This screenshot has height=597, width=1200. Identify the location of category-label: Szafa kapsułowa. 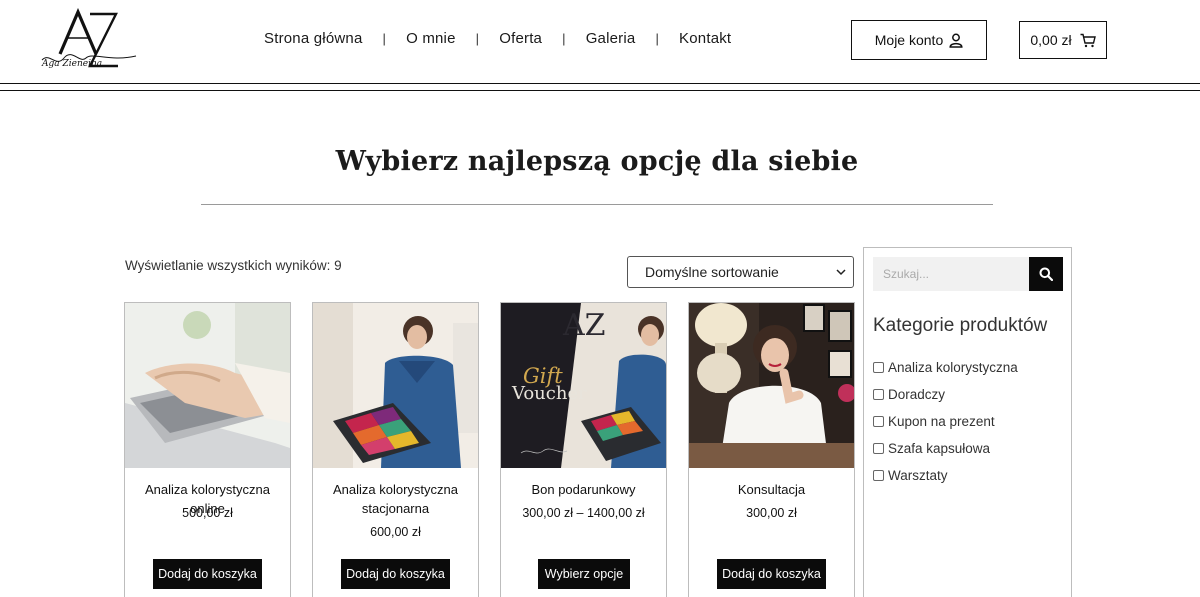
(939, 448).